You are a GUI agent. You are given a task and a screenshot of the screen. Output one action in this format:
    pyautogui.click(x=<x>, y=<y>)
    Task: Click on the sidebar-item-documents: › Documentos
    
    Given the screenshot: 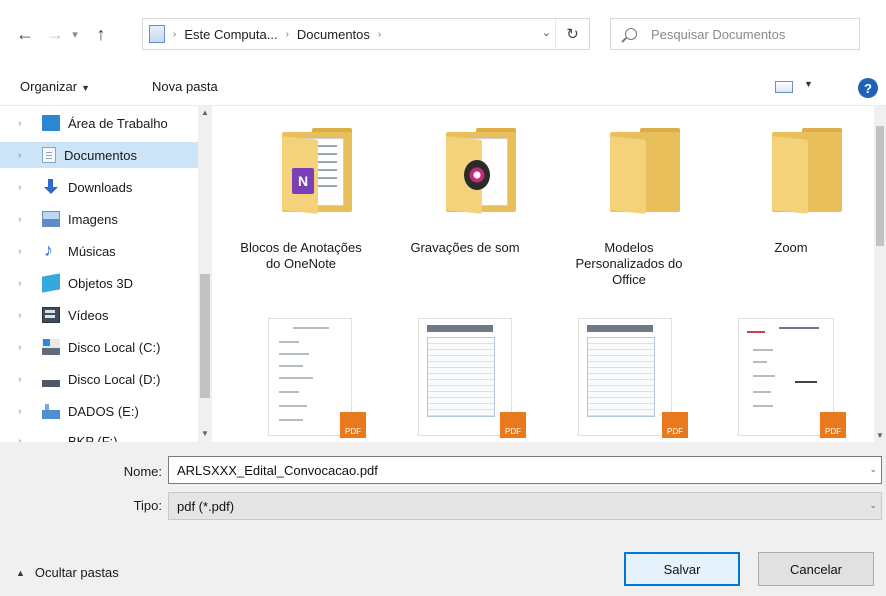 What is the action you would take?
    pyautogui.click(x=99, y=155)
    